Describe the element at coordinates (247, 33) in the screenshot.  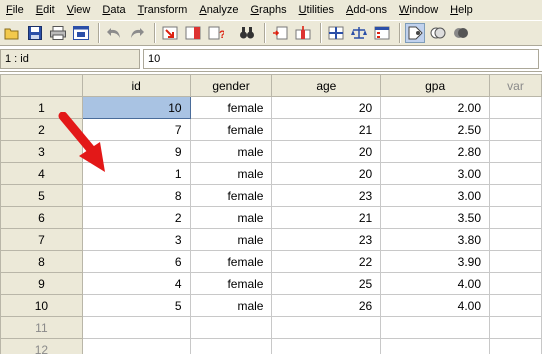
I see `find-icon` at that location.